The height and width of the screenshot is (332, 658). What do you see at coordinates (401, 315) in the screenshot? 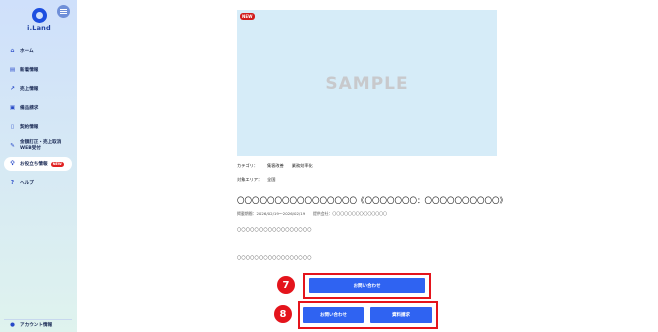
I see `document-request-button: 資料請求` at bounding box center [401, 315].